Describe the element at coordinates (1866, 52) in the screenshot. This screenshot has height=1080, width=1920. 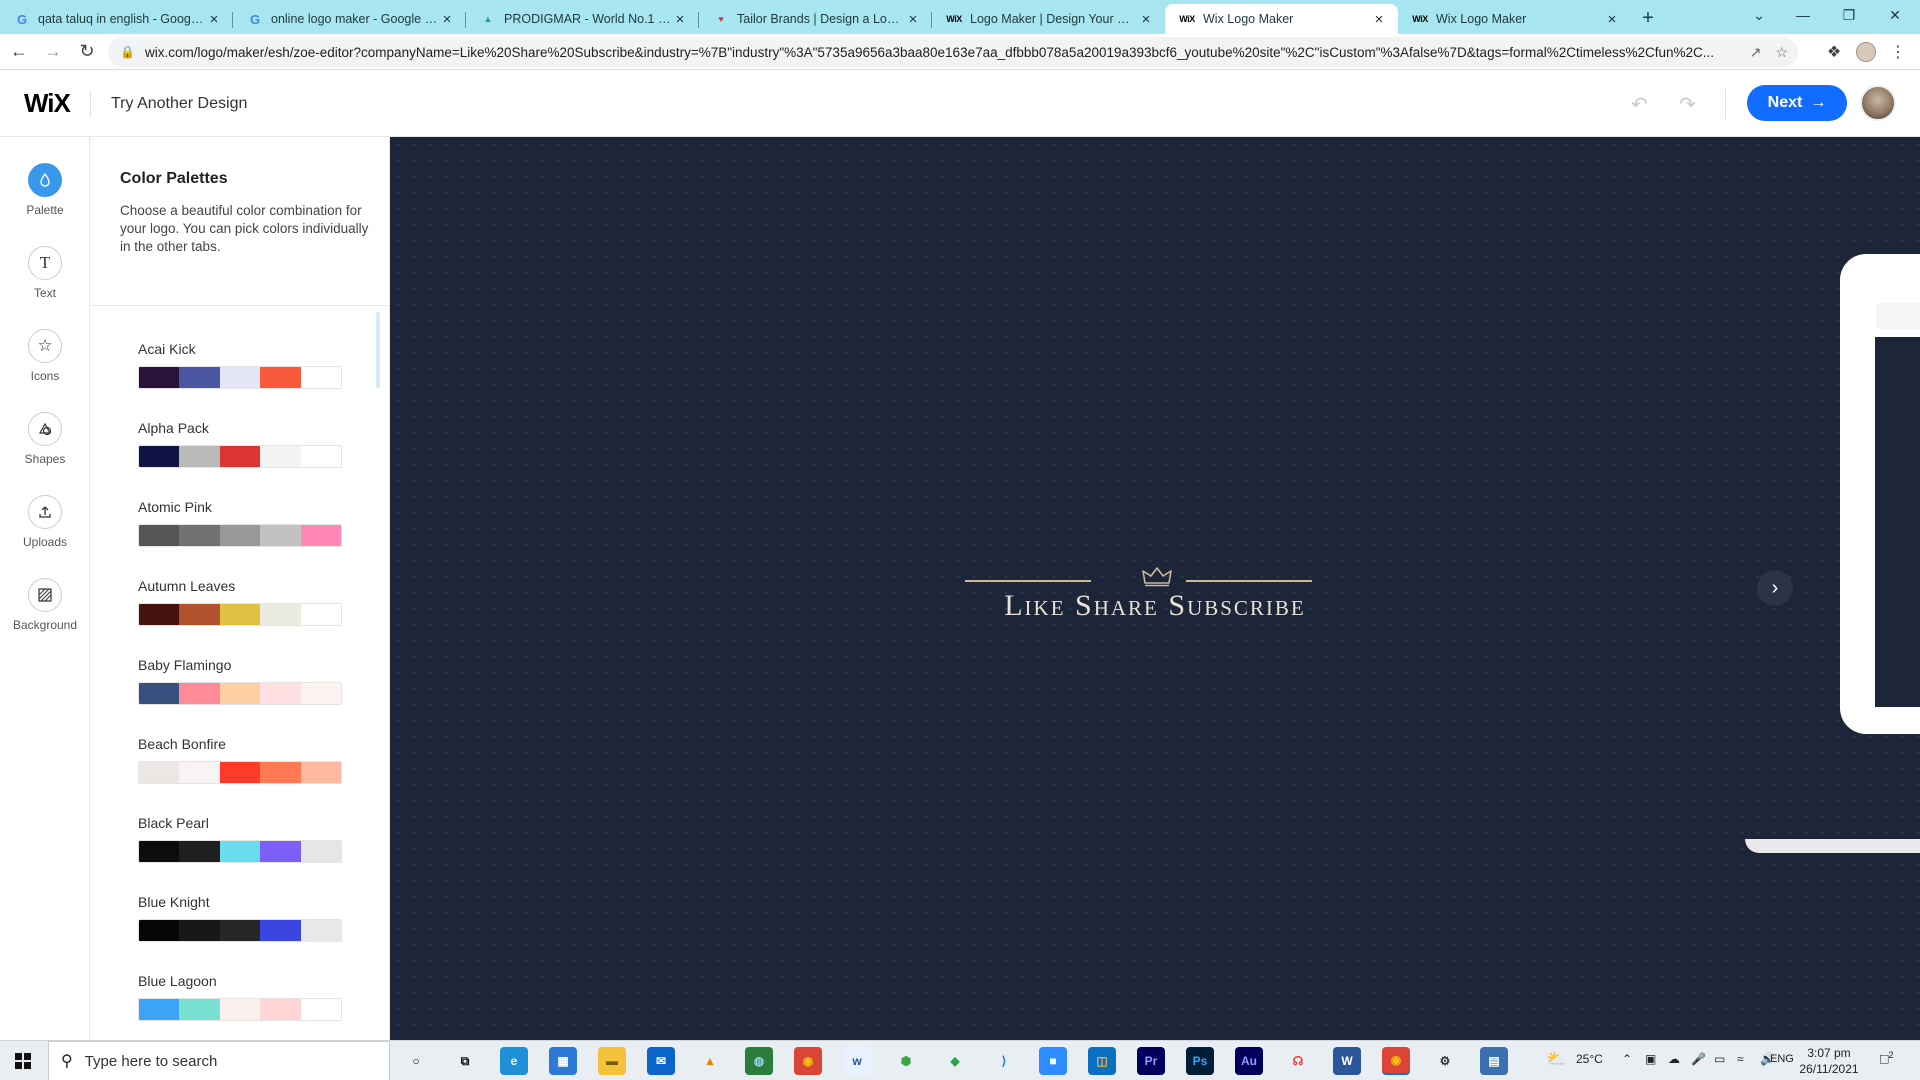
I see `profile-icon` at that location.